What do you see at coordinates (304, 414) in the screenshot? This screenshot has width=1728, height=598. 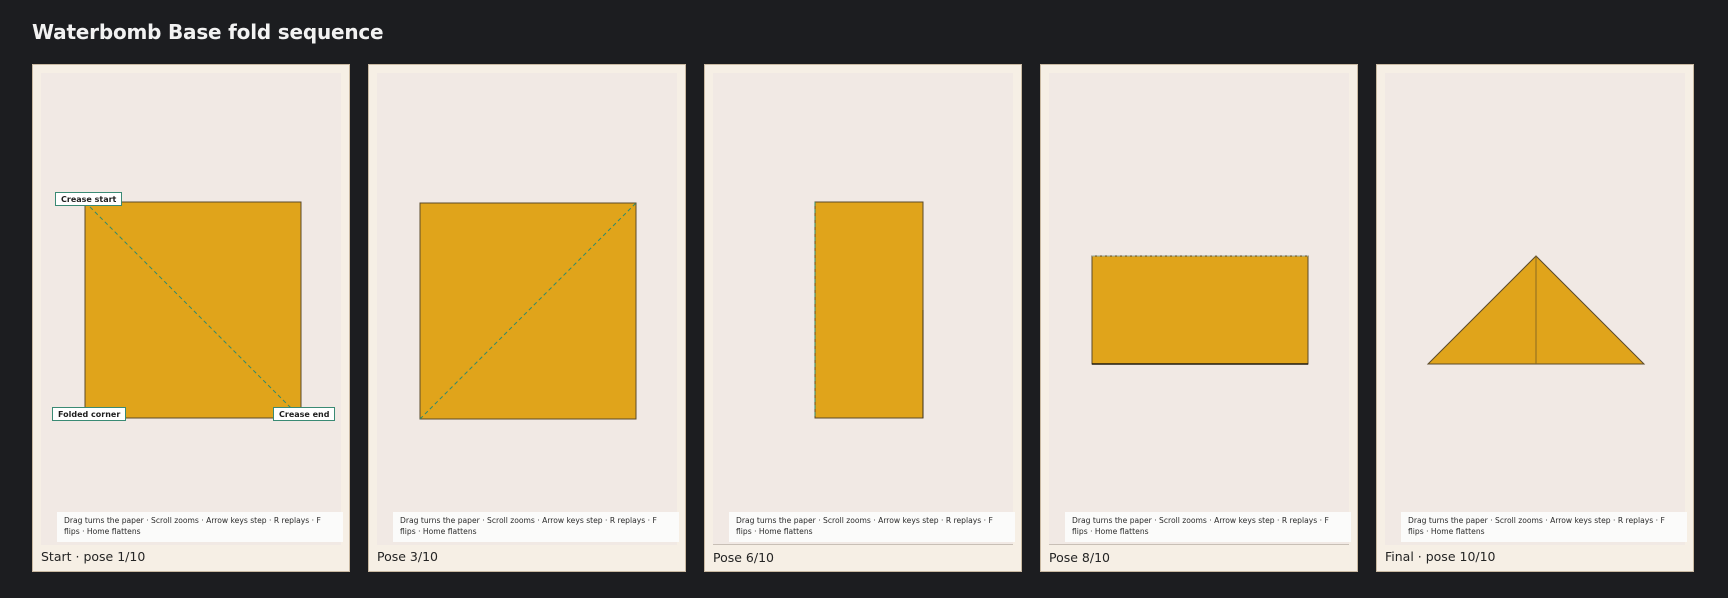 I see `crease-end-label: Crease end` at bounding box center [304, 414].